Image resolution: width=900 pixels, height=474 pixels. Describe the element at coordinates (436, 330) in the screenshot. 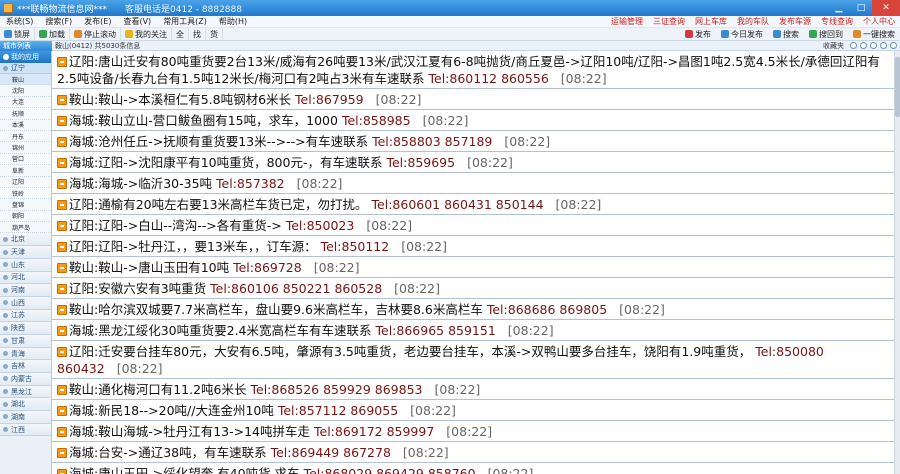

I see `message-tel: Tel:866965 859151` at that location.